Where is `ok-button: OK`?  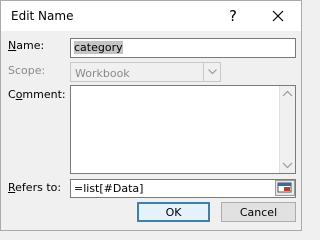 ok-button: OK is located at coordinates (173, 212).